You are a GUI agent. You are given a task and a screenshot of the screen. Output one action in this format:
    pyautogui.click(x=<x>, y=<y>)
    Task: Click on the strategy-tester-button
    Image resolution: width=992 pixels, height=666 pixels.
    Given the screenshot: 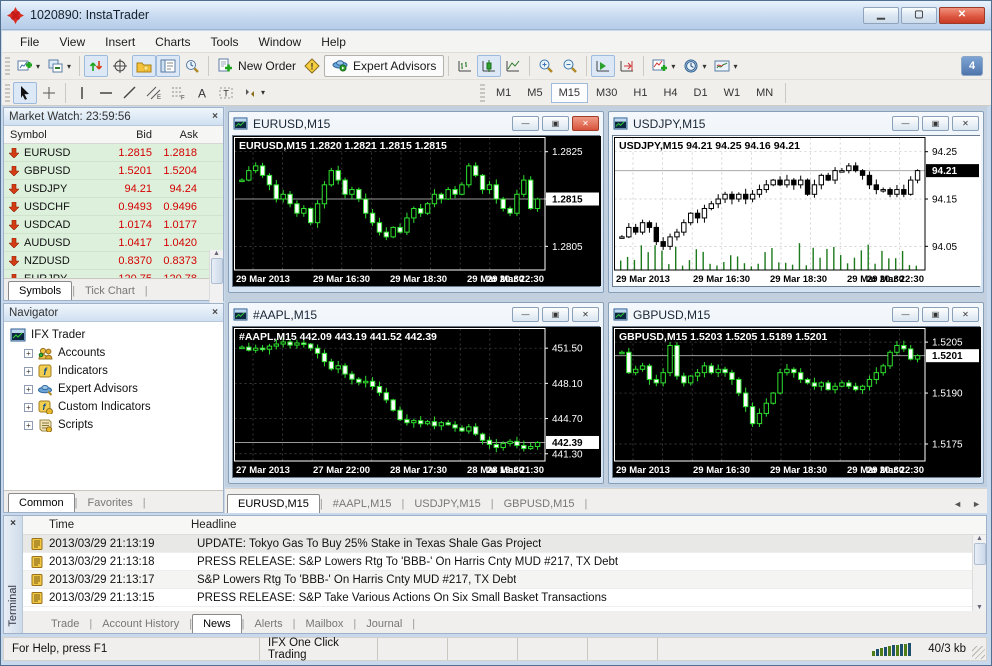 What is the action you would take?
    pyautogui.click(x=192, y=66)
    